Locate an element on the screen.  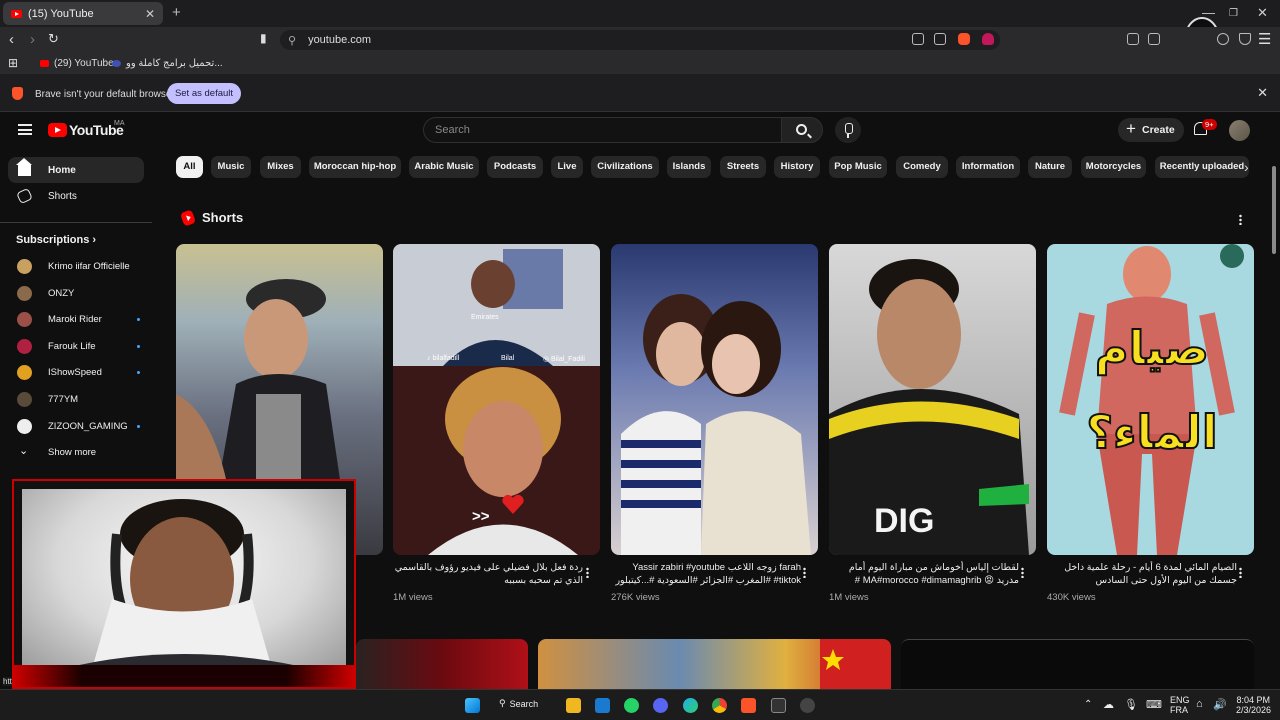
forward-icon: › is located at coordinates (32, 39).